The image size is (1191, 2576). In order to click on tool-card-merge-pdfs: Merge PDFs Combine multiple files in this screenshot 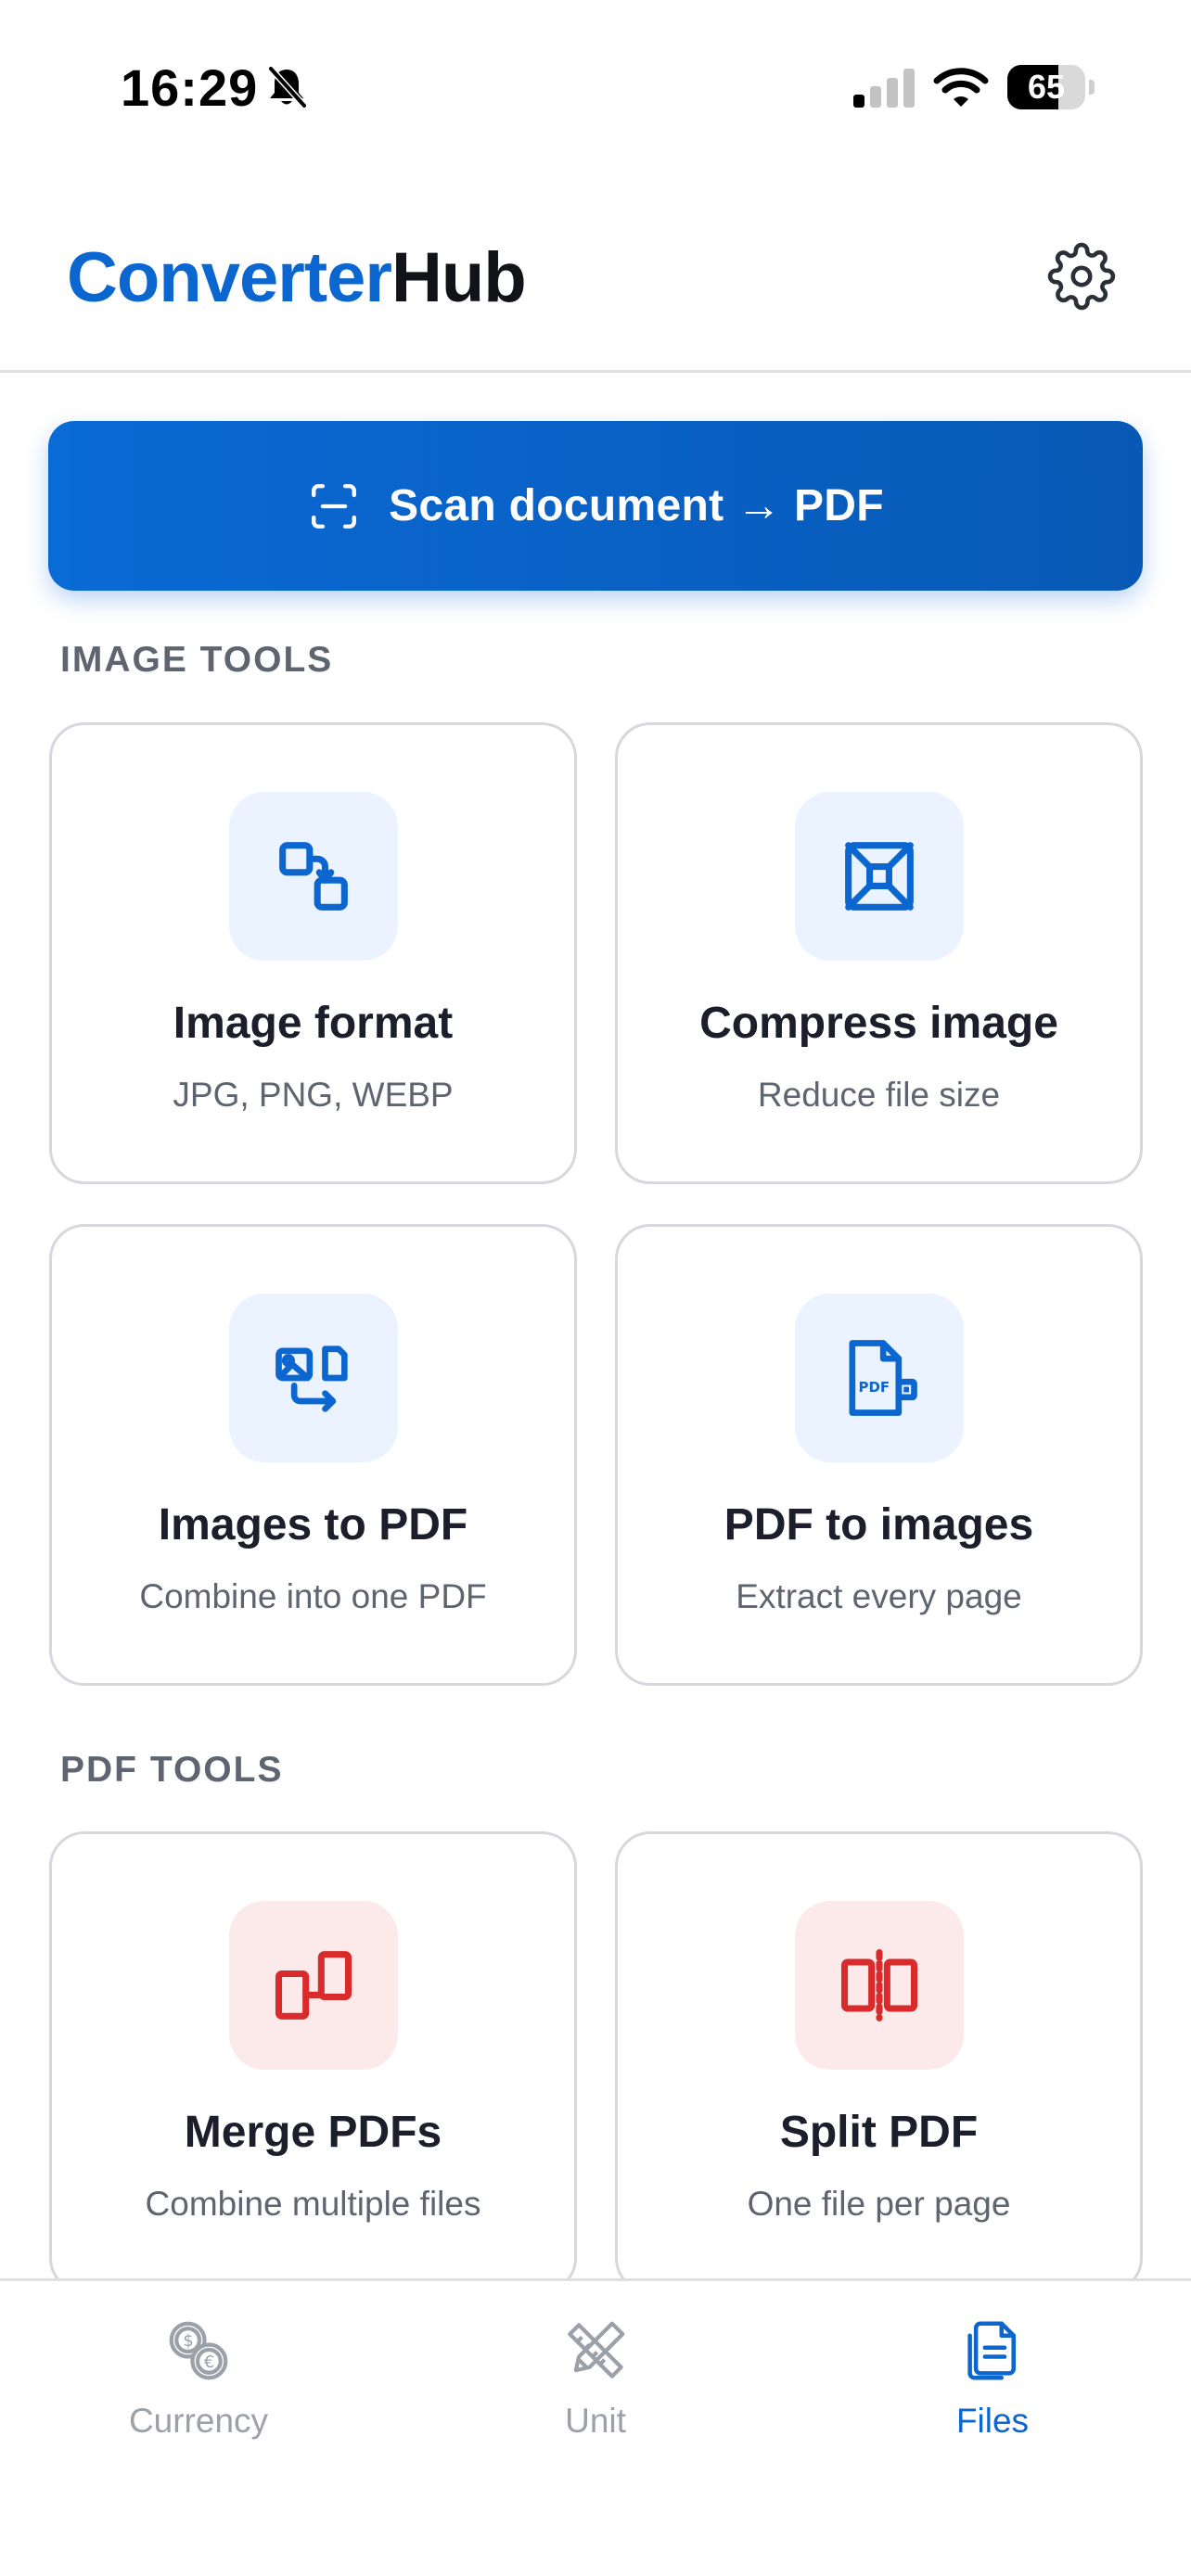, I will do `click(313, 2062)`.